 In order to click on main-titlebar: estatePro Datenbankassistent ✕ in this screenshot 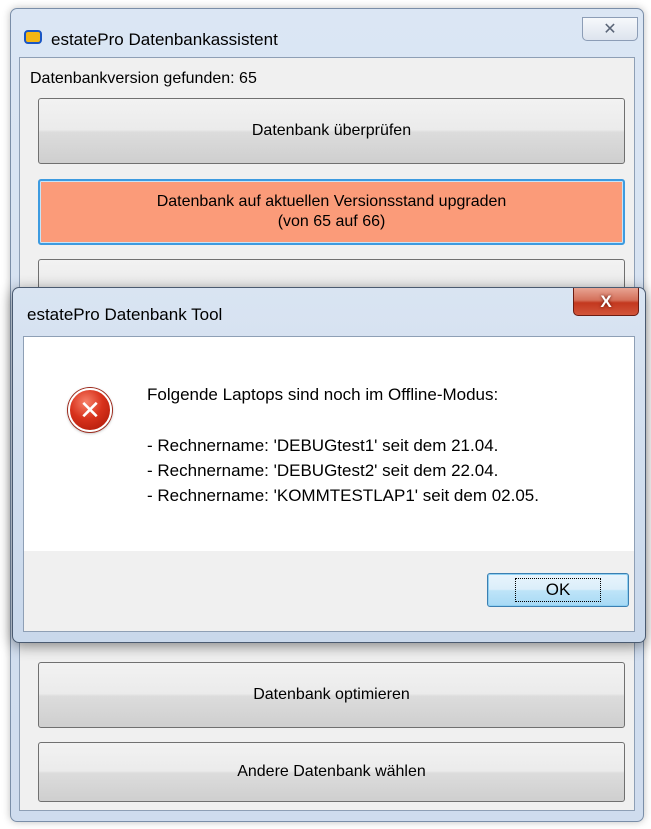, I will do `click(327, 33)`.